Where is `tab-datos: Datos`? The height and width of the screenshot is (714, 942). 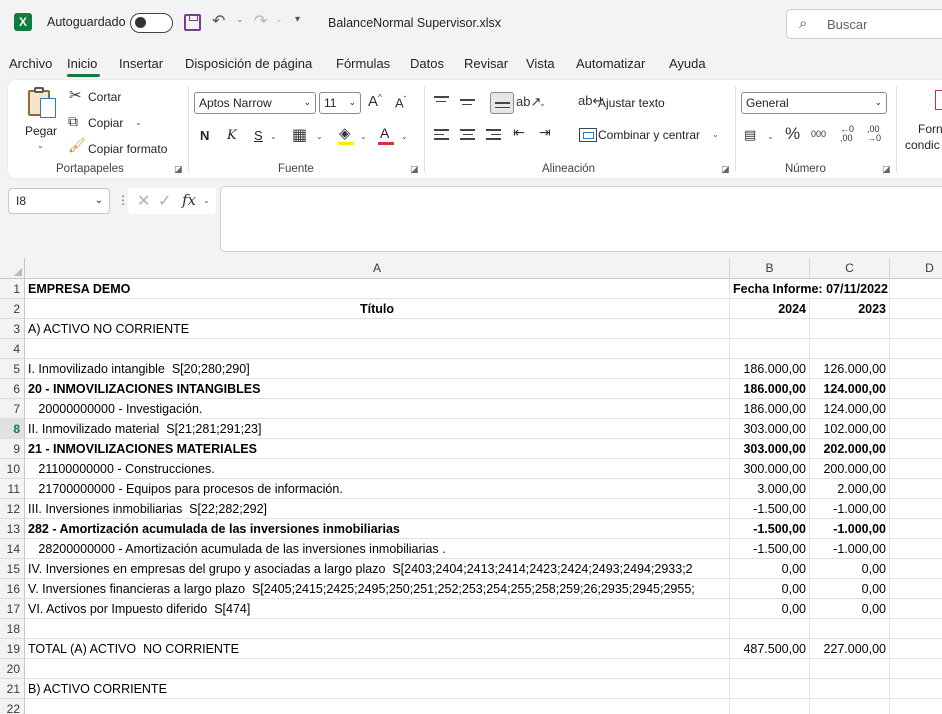 tab-datos: Datos is located at coordinates (427, 63).